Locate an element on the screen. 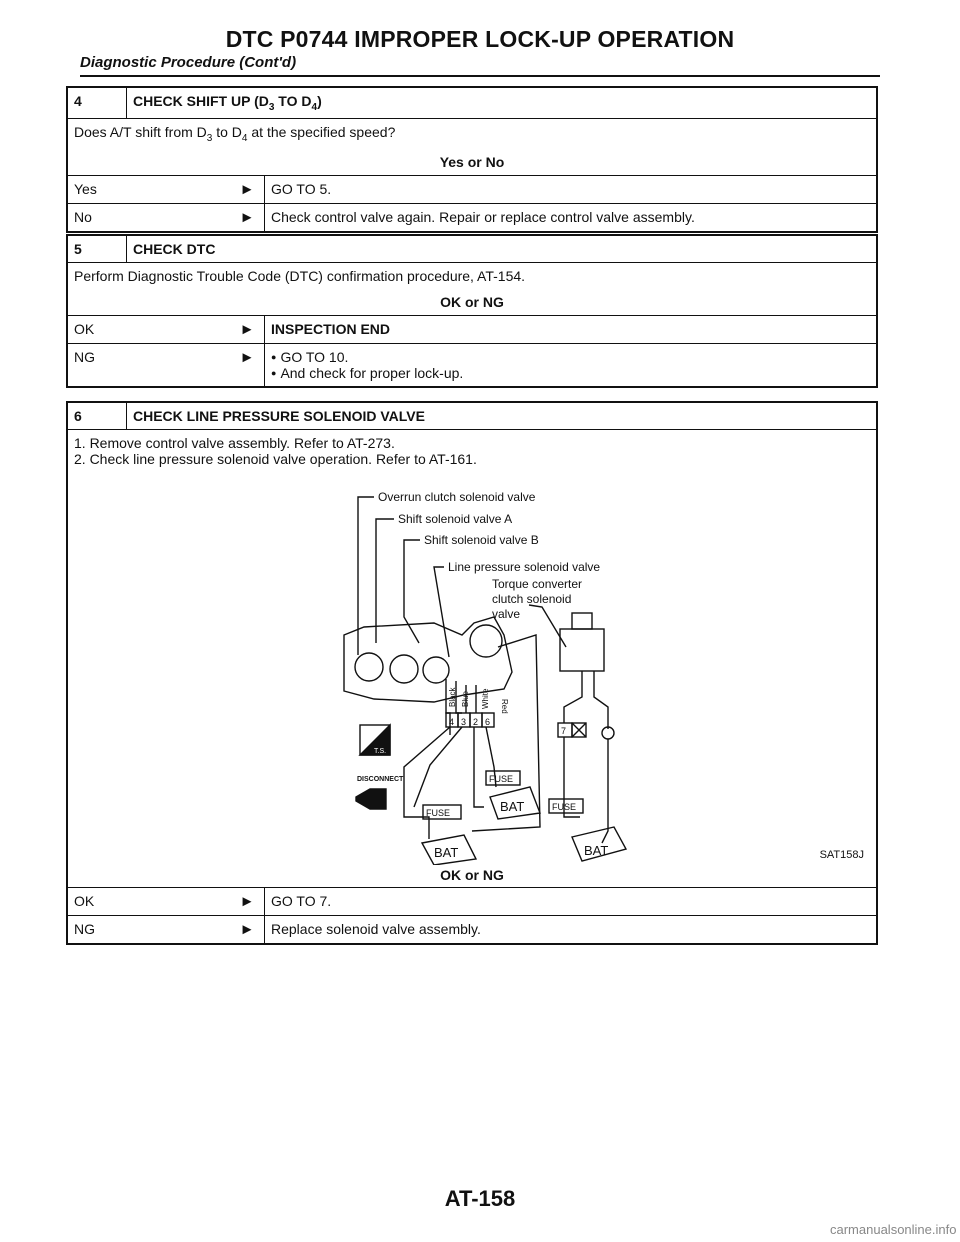 The image size is (960, 1242). label-tcc-2: clutch solenoid is located at coordinates (531, 599).